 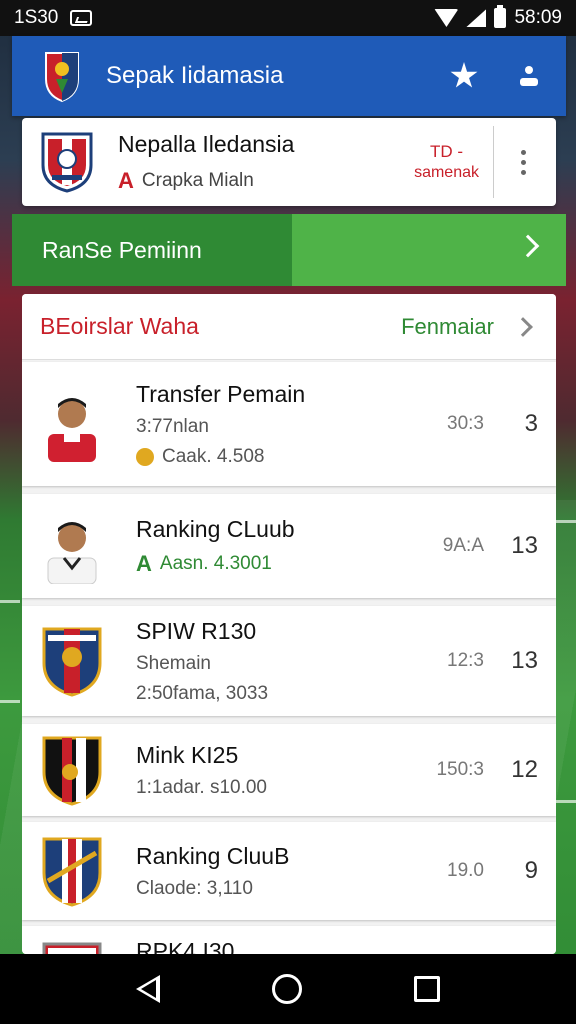 I want to click on app-bar: Sepak Iidamasia, so click(x=289, y=76).